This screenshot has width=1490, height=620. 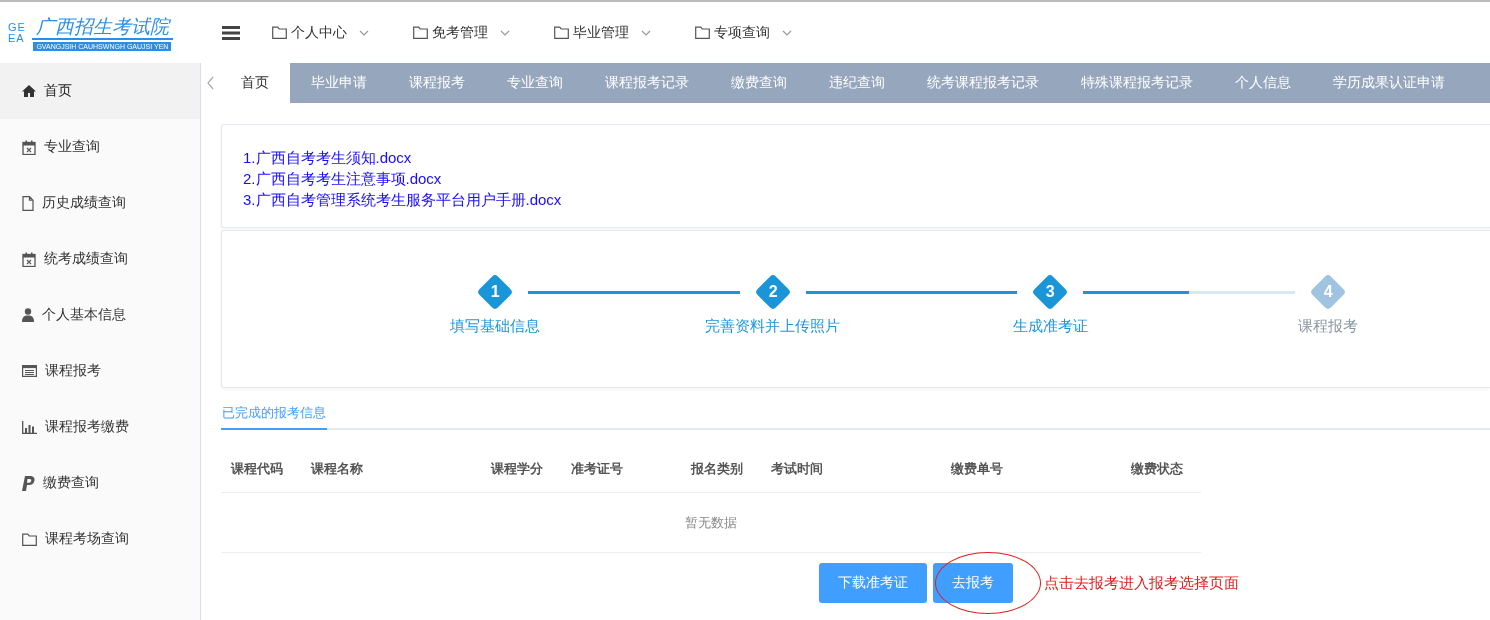 What do you see at coordinates (100, 371) in the screenshot?
I see `sidebar-item: 课程报考` at bounding box center [100, 371].